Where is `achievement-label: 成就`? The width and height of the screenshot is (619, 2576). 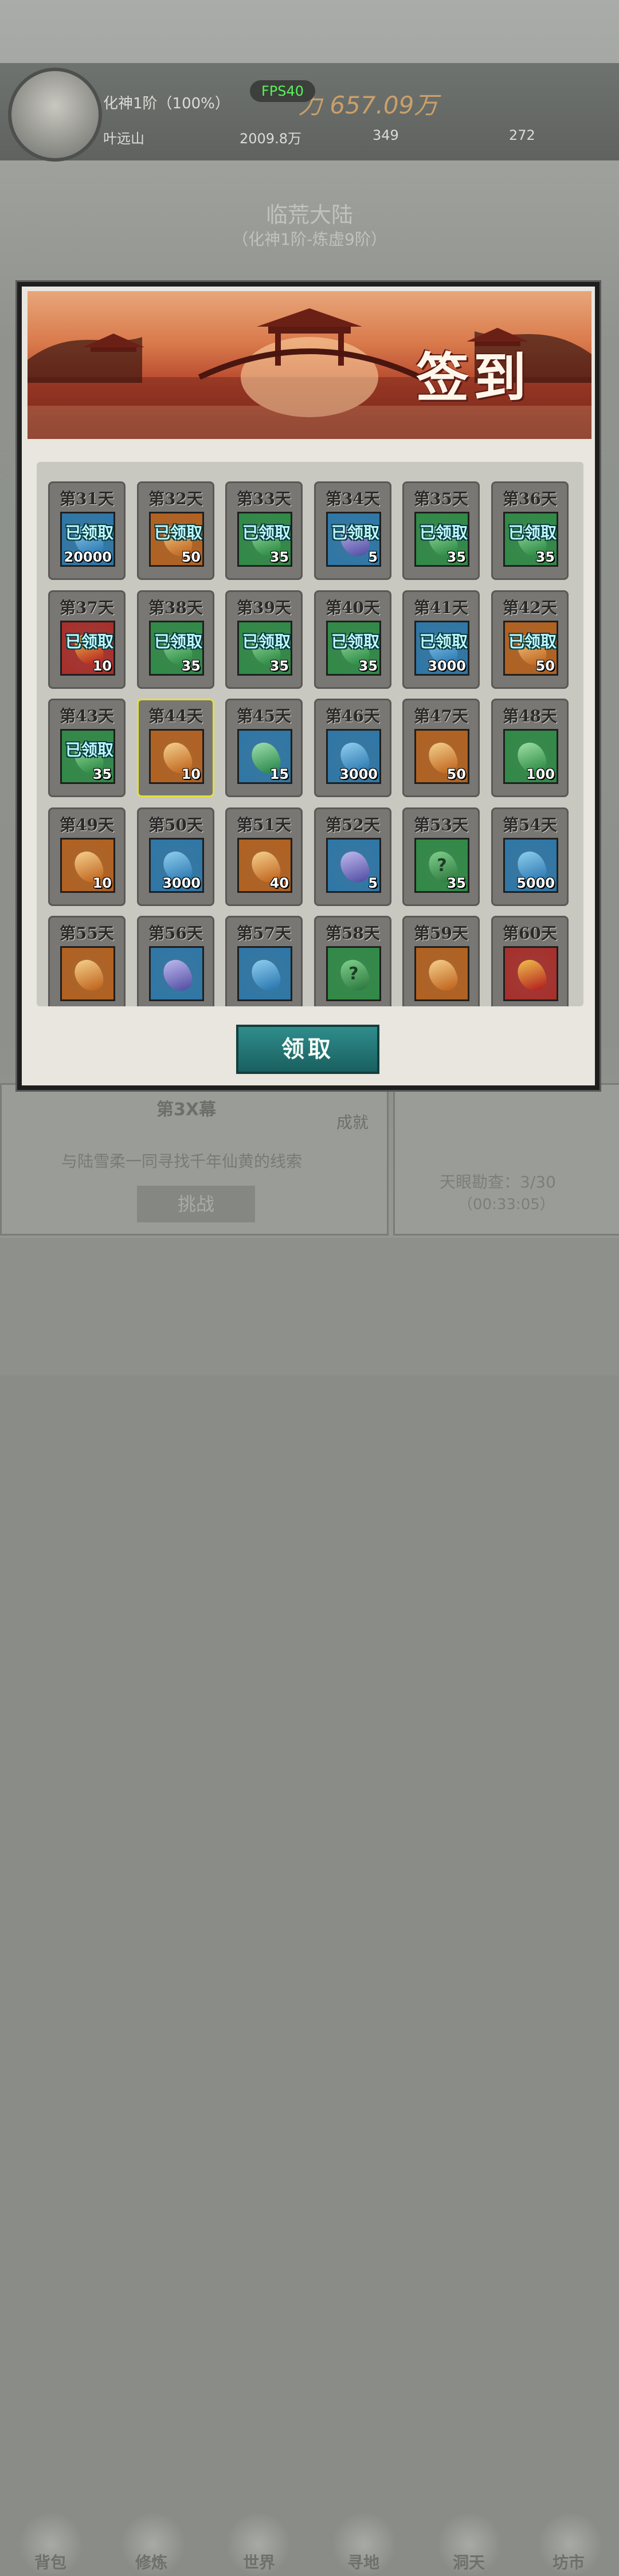 achievement-label: 成就 is located at coordinates (352, 1121).